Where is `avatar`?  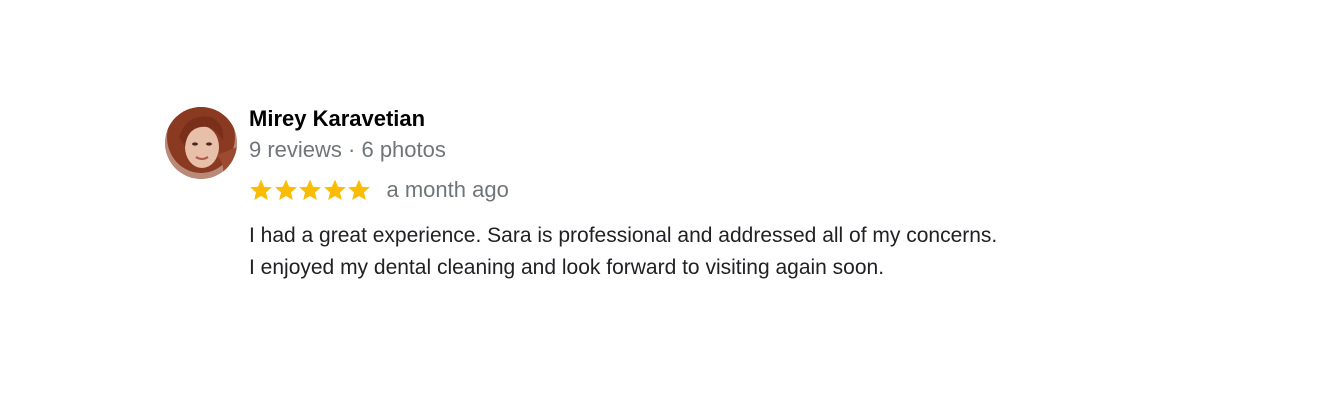
avatar is located at coordinates (201, 143).